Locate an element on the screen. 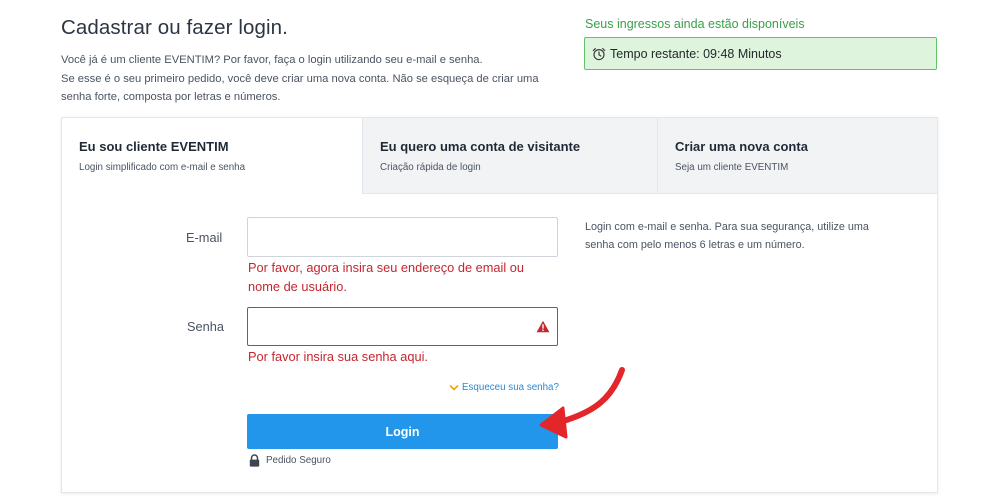  tab-title: Criar uma nova conta is located at coordinates (741, 146).